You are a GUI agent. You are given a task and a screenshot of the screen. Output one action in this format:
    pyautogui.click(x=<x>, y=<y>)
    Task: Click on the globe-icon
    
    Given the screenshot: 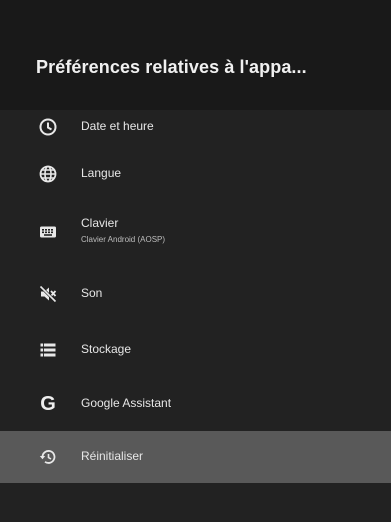 What is the action you would take?
    pyautogui.click(x=48, y=174)
    